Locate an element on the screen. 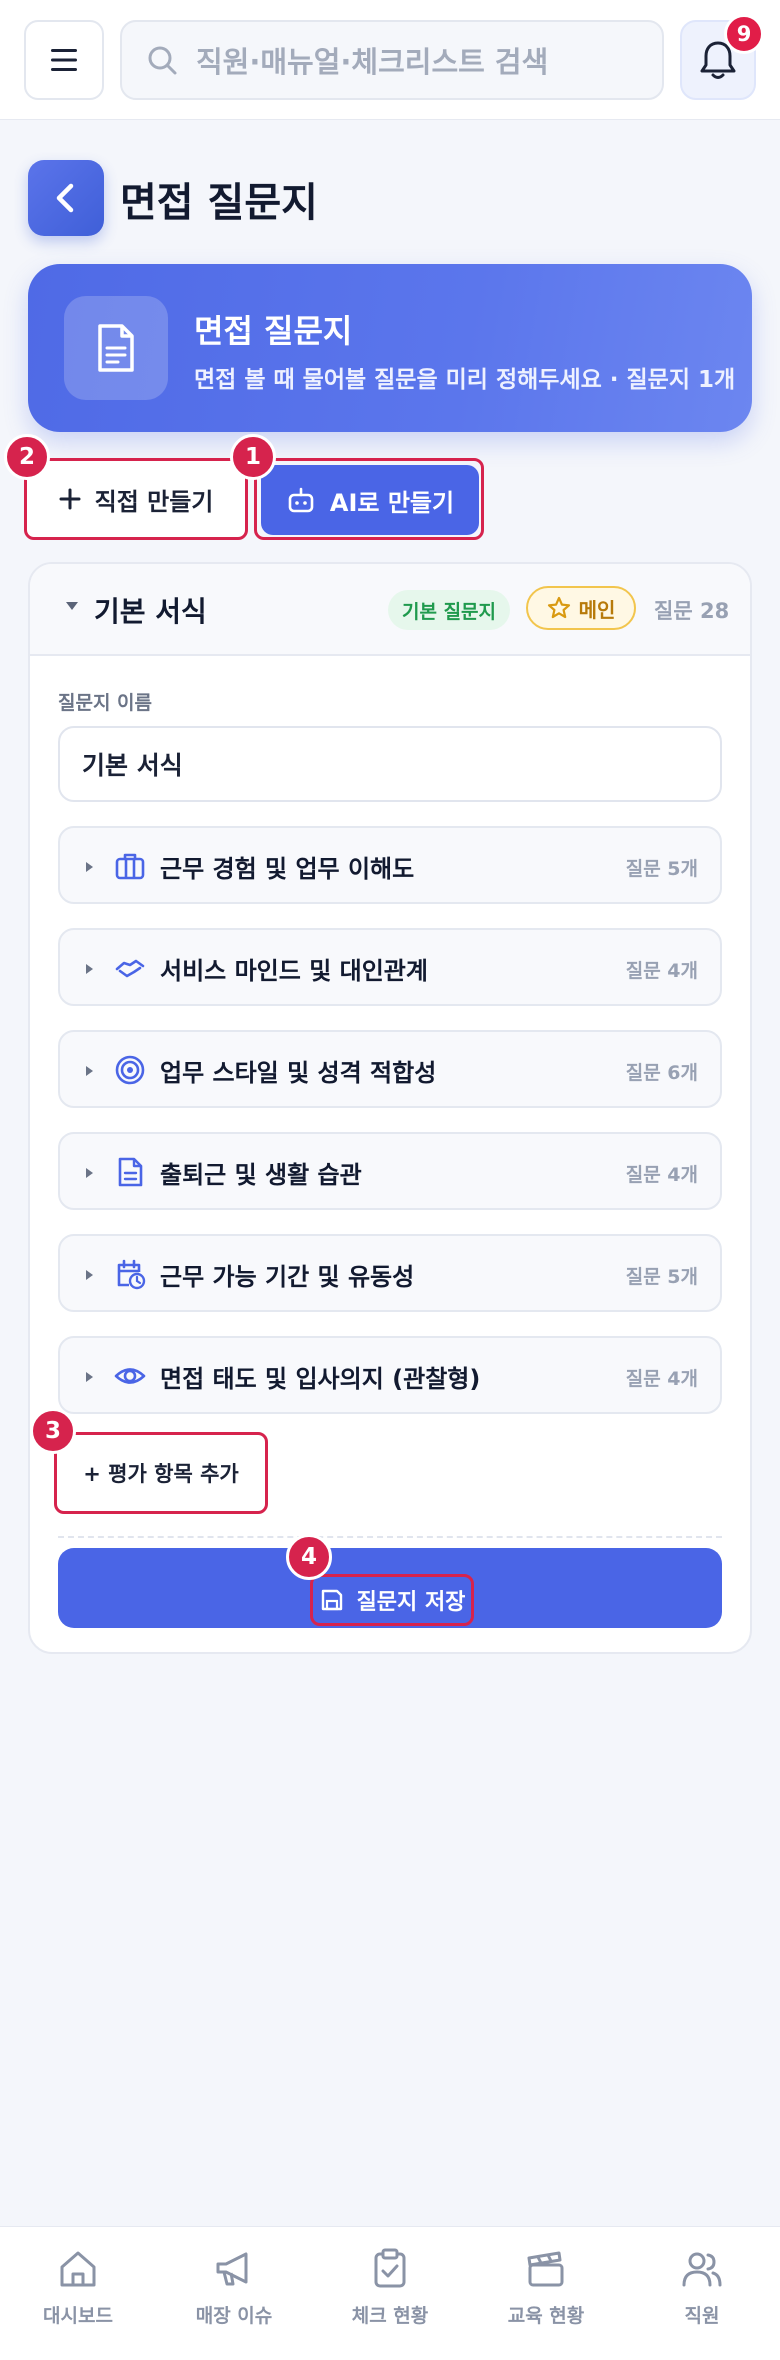 This screenshot has width=780, height=2360. create-manual-button: 직접 만들기 is located at coordinates (136, 499).